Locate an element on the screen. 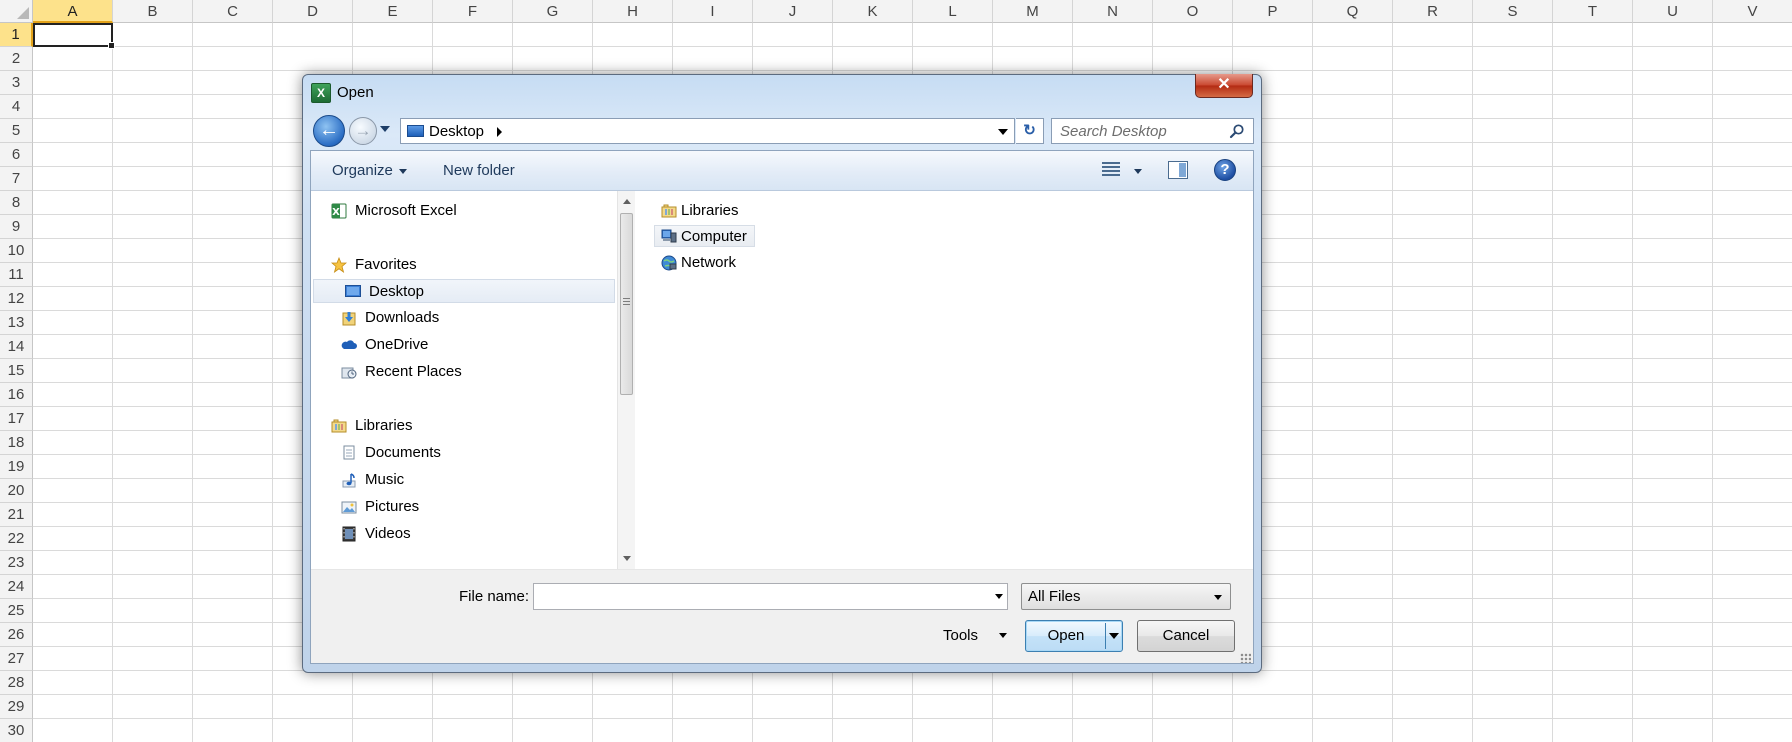  row-header: 30 is located at coordinates (16, 730).